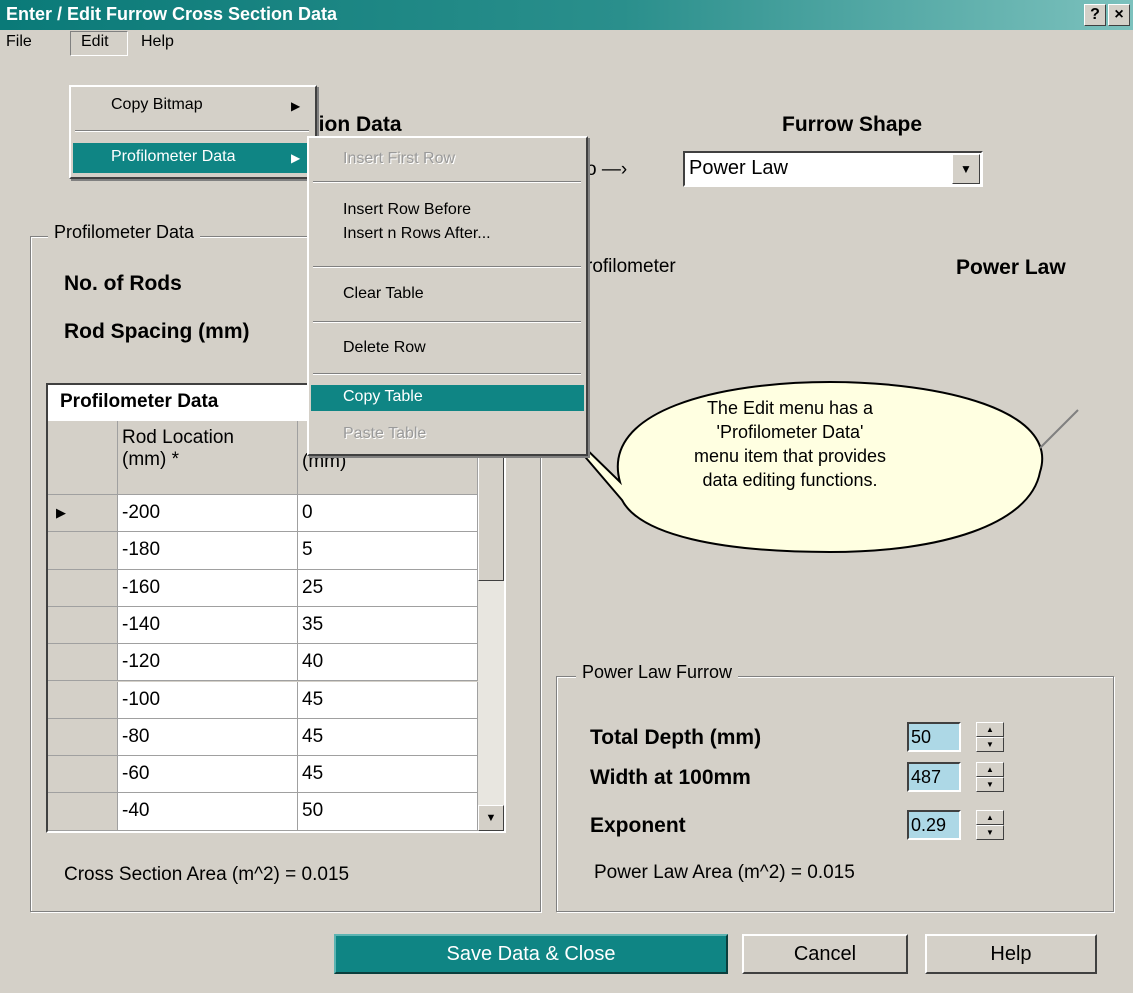  I want to click on furrow-shape-value: Power Law, so click(738, 168).